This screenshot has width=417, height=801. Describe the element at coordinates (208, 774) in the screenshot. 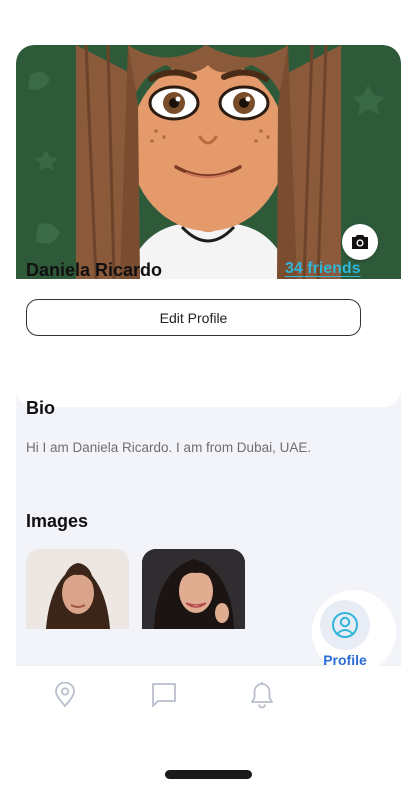

I see `home-indicator` at that location.